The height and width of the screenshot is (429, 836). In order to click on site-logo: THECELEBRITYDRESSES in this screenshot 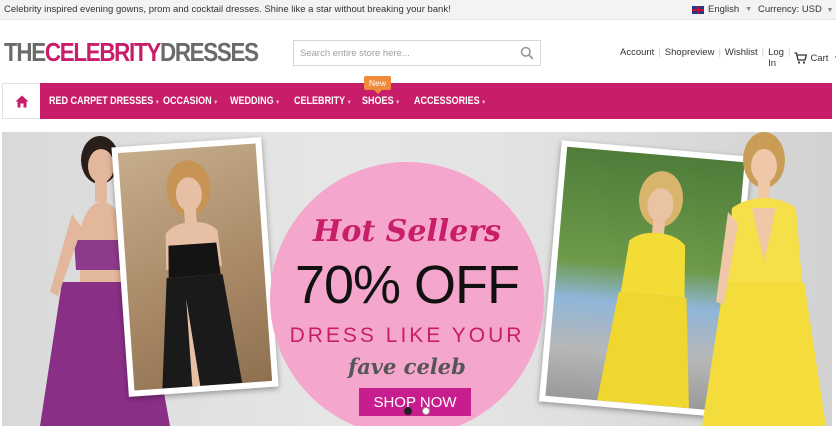, I will do `click(131, 52)`.